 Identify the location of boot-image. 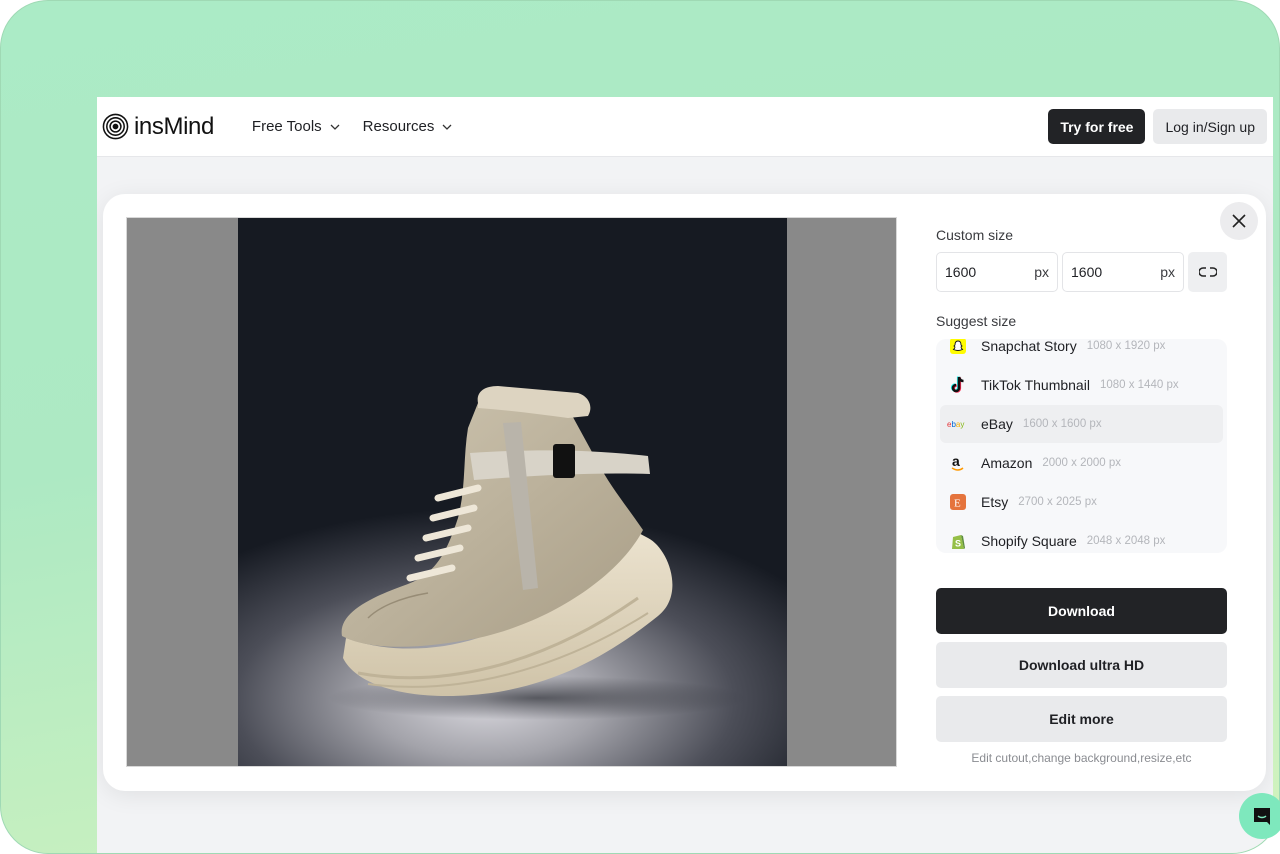
(538, 553).